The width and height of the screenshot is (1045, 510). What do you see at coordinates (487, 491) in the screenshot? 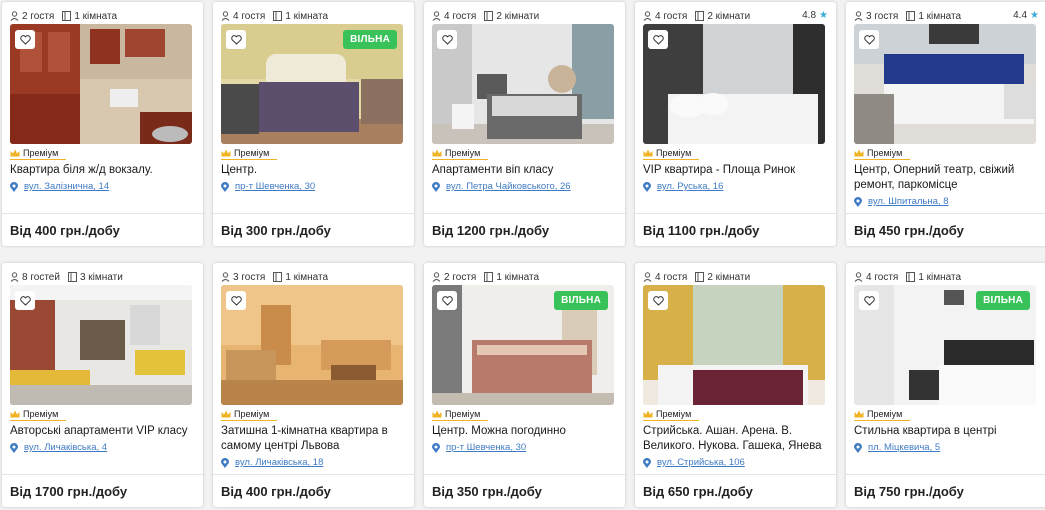
I see `listing-price: Від 350 грн./добу` at bounding box center [487, 491].